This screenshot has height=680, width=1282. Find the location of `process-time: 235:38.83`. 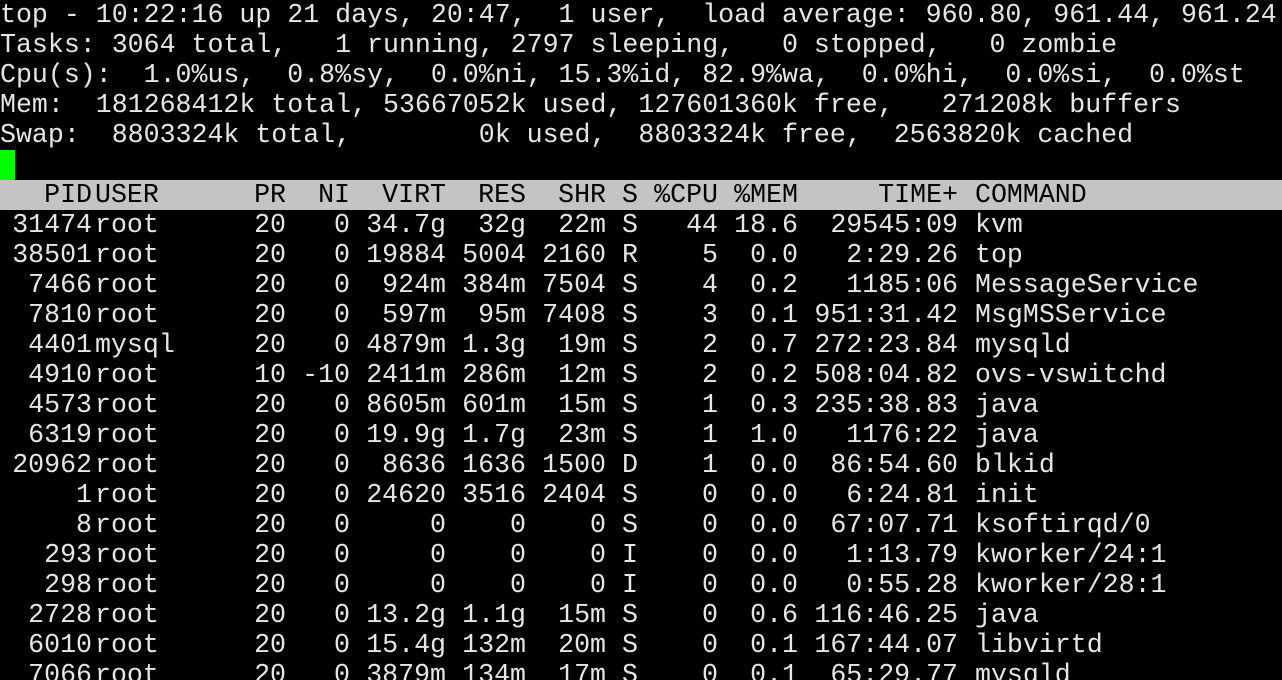

process-time: 235:38.83 is located at coordinates (886, 405).